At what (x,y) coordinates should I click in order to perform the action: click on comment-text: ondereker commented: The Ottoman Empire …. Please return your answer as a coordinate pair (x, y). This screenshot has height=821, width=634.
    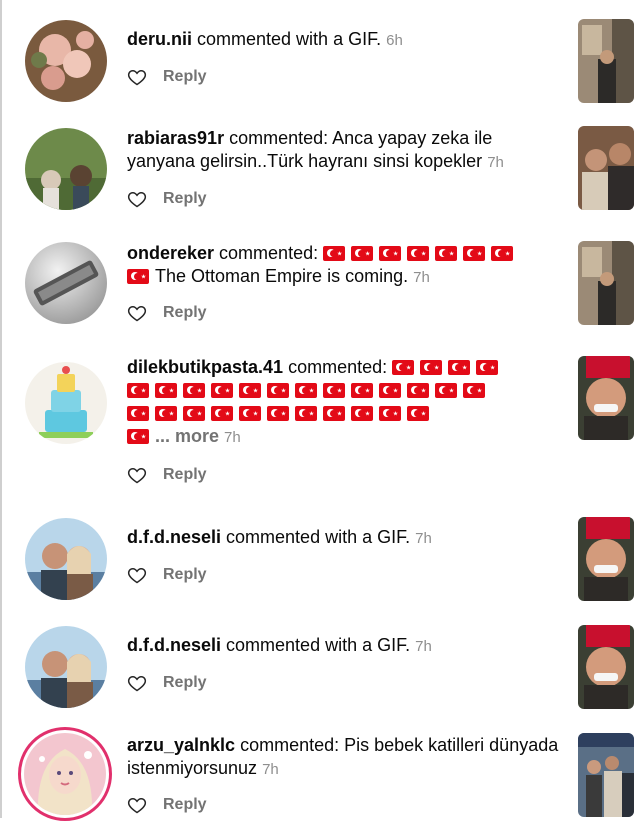
    Looking at the image, I should click on (343, 265).